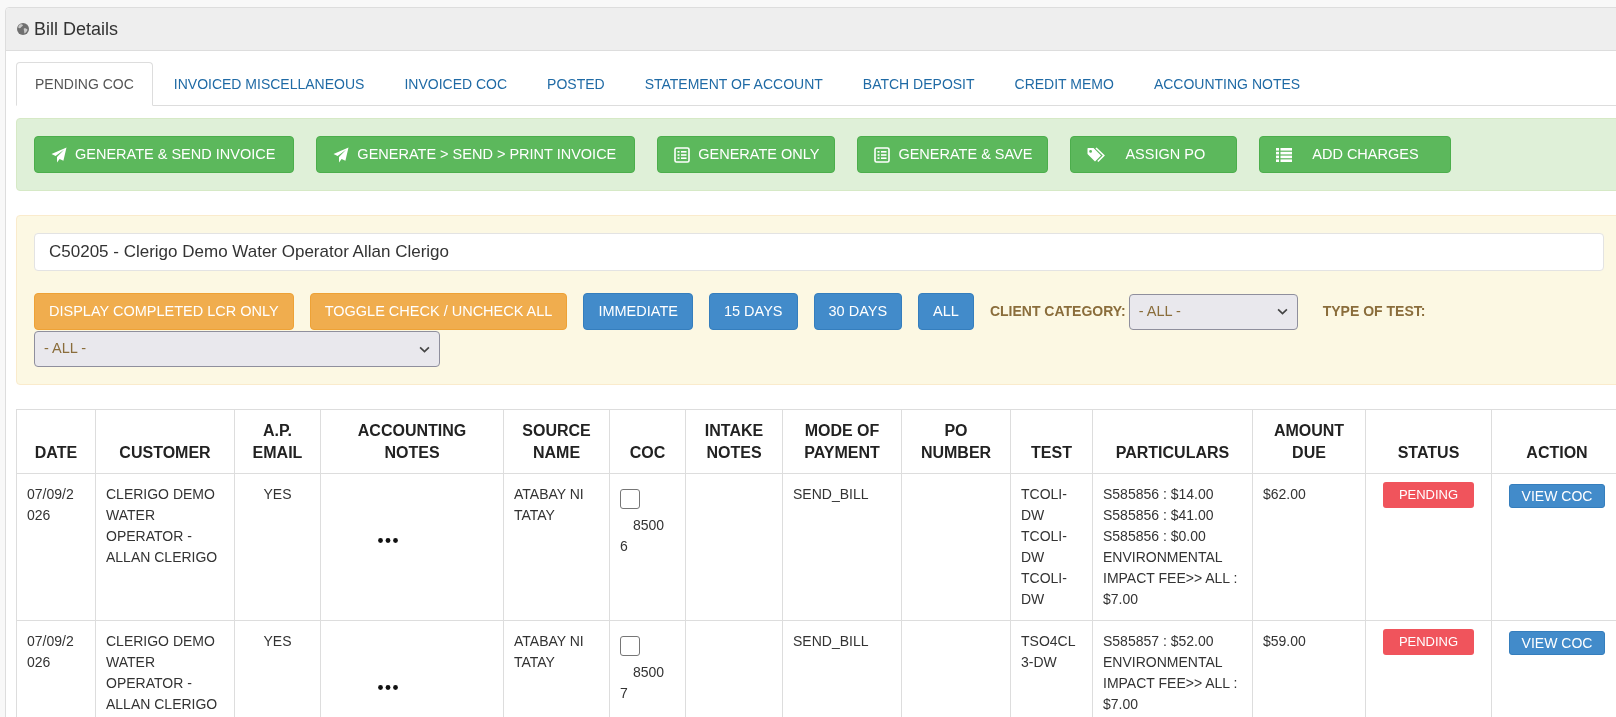 The image size is (1616, 717). I want to click on tab: PENDING COC, so click(84, 84).